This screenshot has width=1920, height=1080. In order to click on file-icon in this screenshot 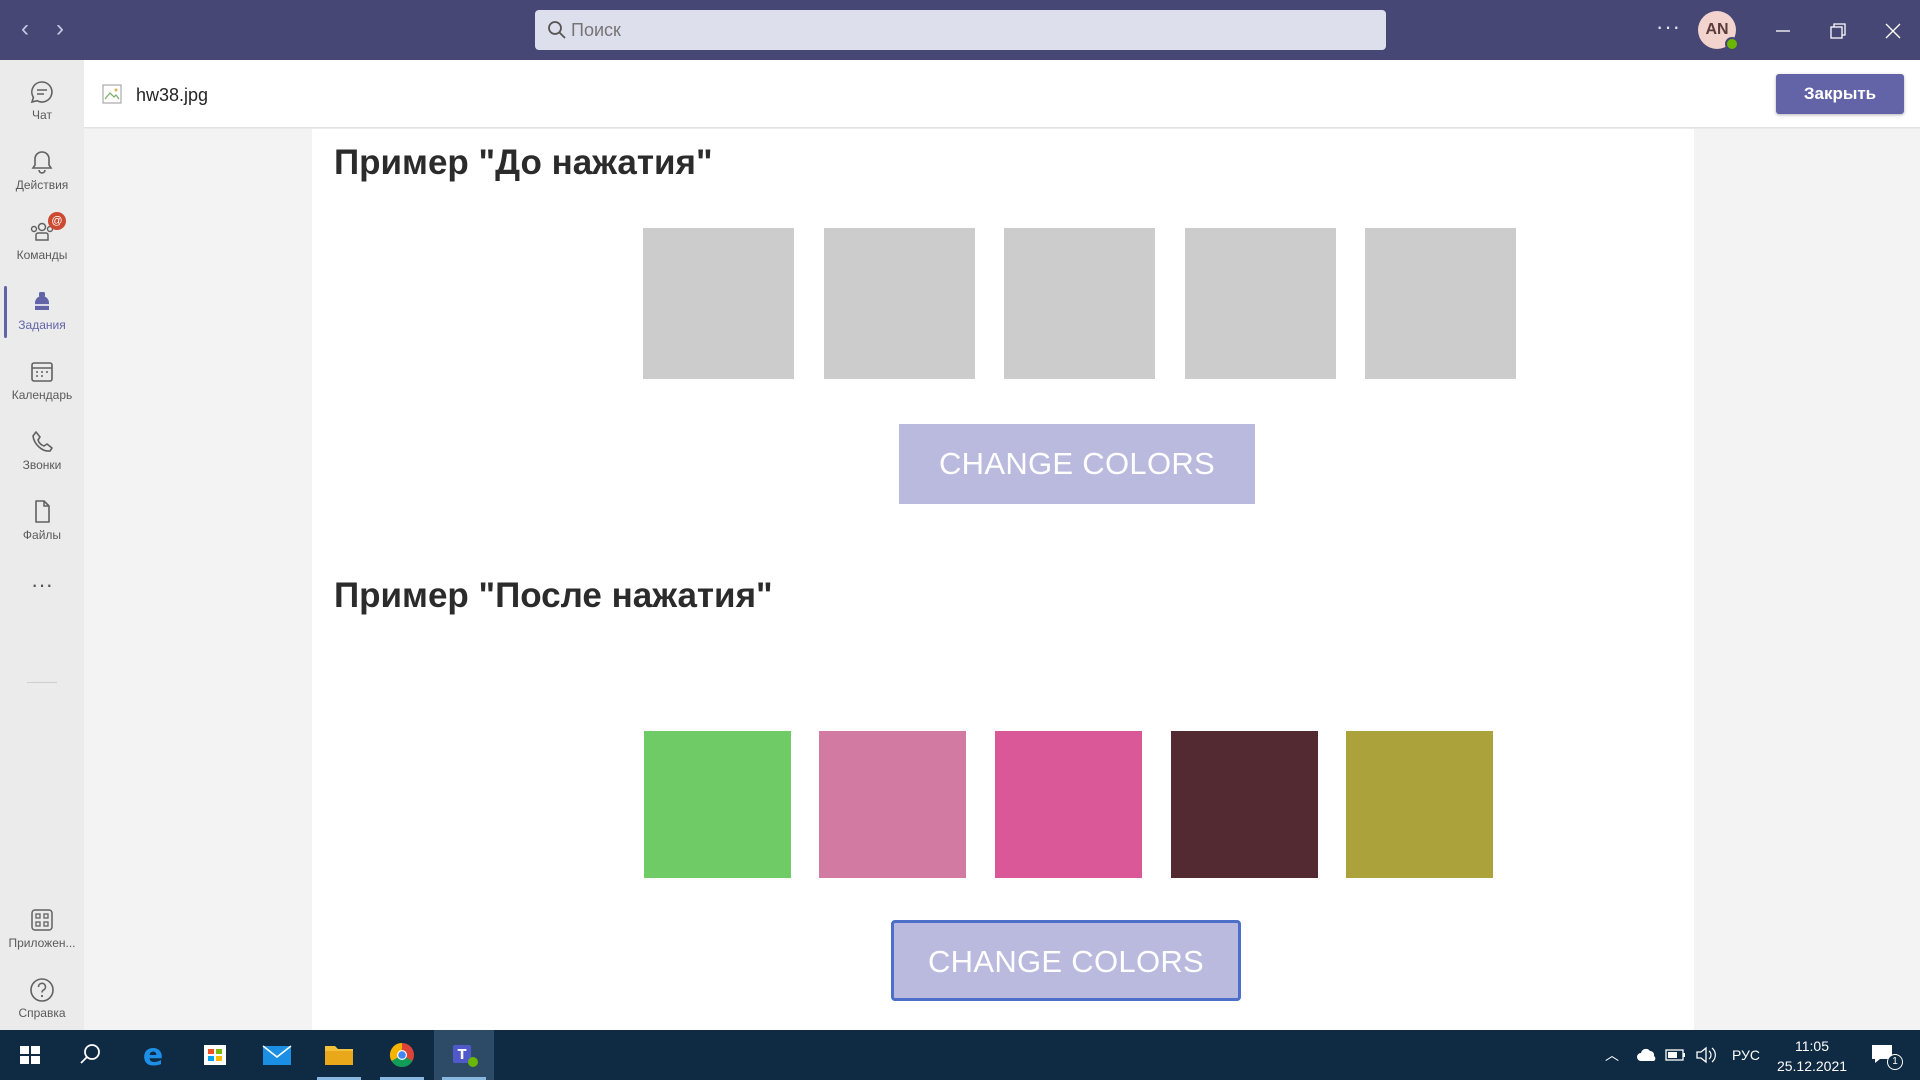, I will do `click(42, 511)`.